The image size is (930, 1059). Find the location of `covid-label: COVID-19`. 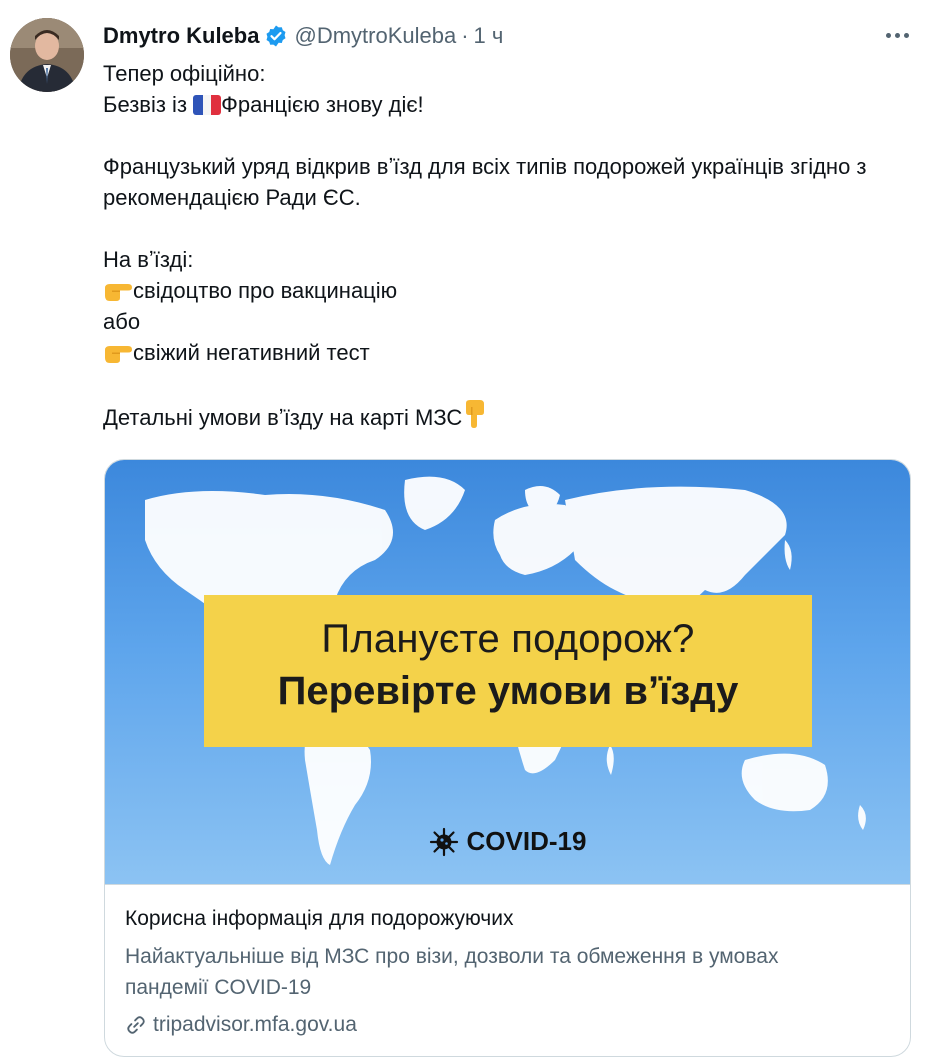

covid-label: COVID-19 is located at coordinates (507, 841).